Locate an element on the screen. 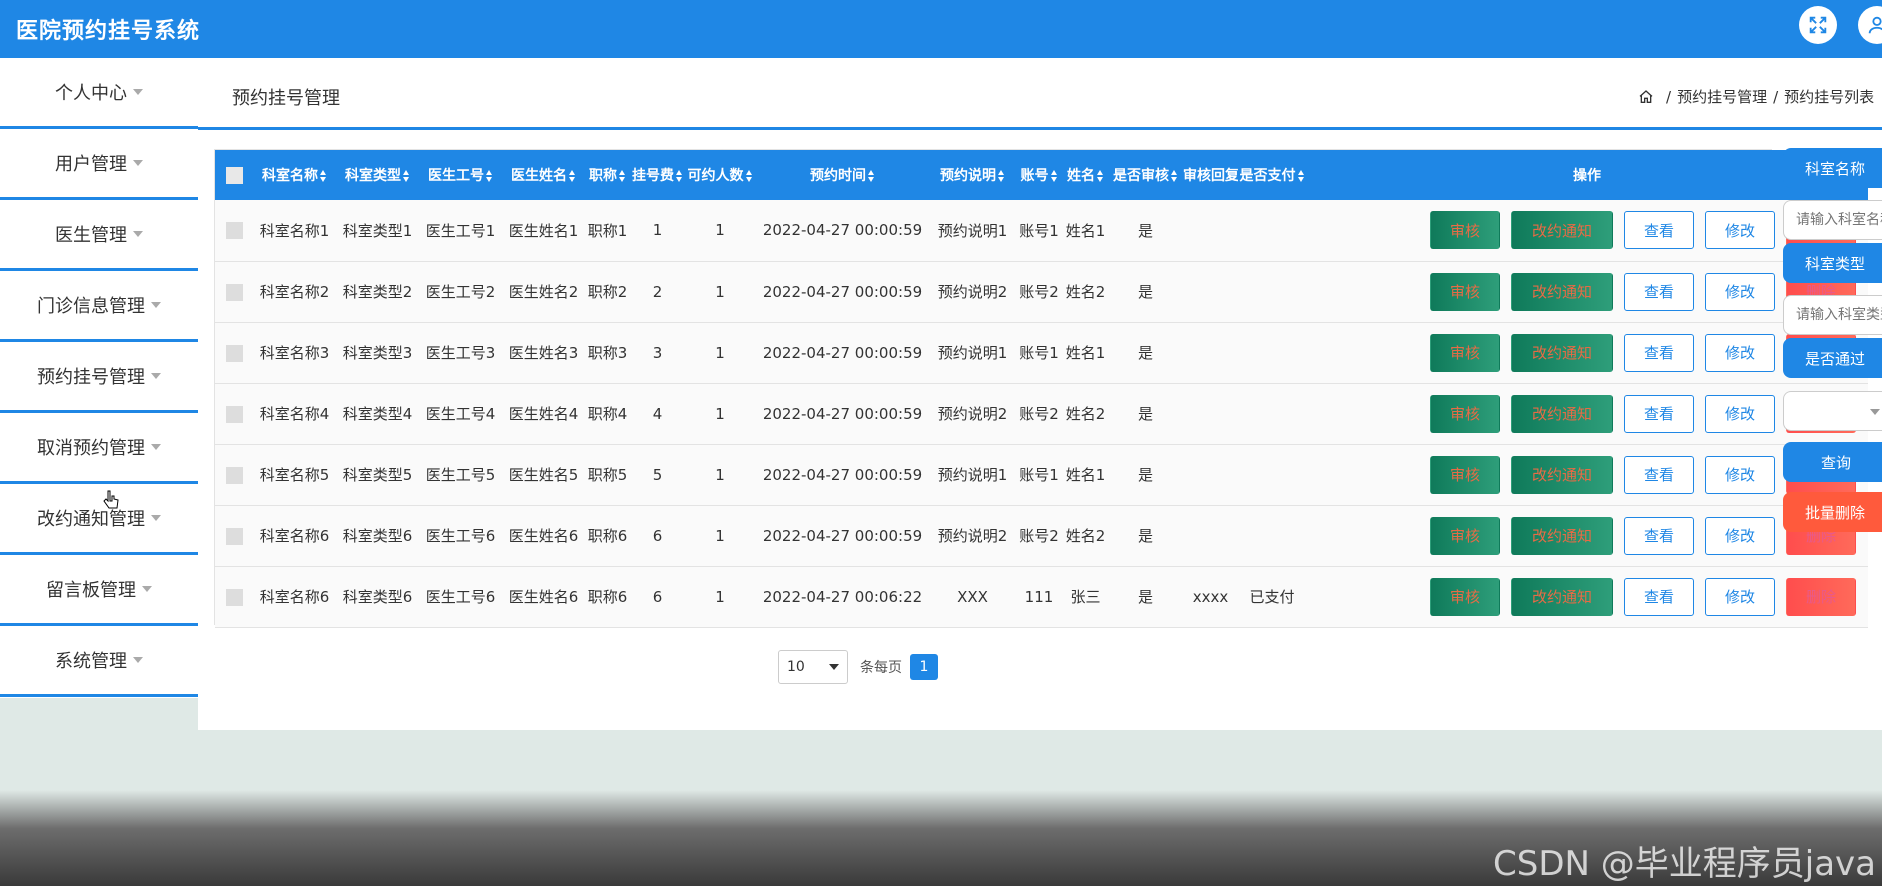 This screenshot has width=1882, height=886. cell-name: 姓名2 is located at coordinates (1085, 536).